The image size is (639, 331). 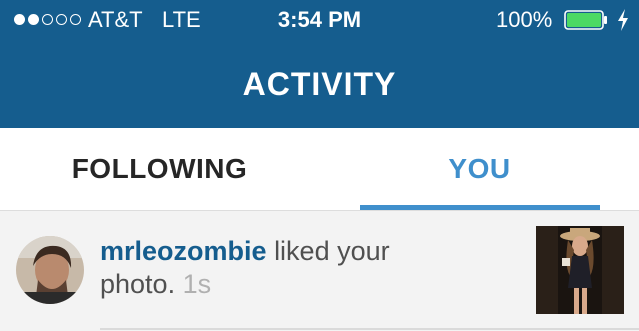 What do you see at coordinates (183, 251) in the screenshot?
I see `username-link: mrleozombie` at bounding box center [183, 251].